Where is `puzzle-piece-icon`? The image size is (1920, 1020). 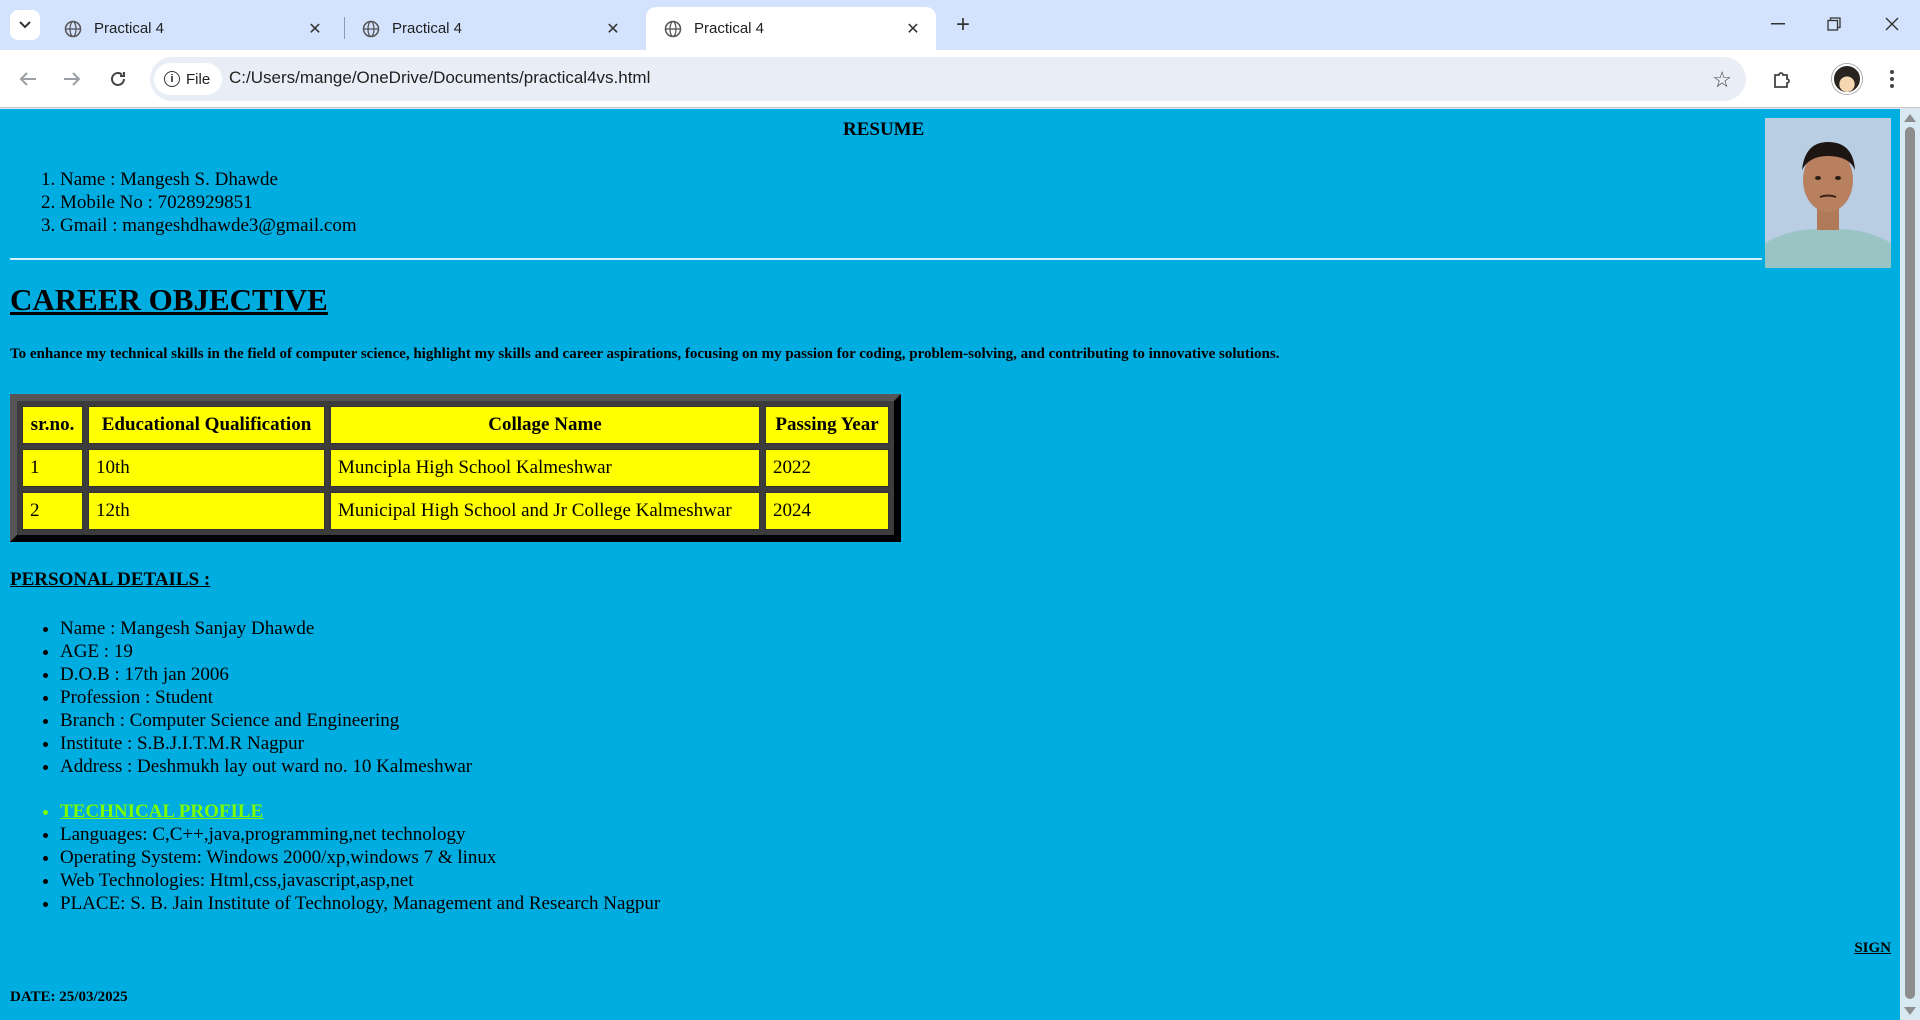 puzzle-piece-icon is located at coordinates (1782, 80).